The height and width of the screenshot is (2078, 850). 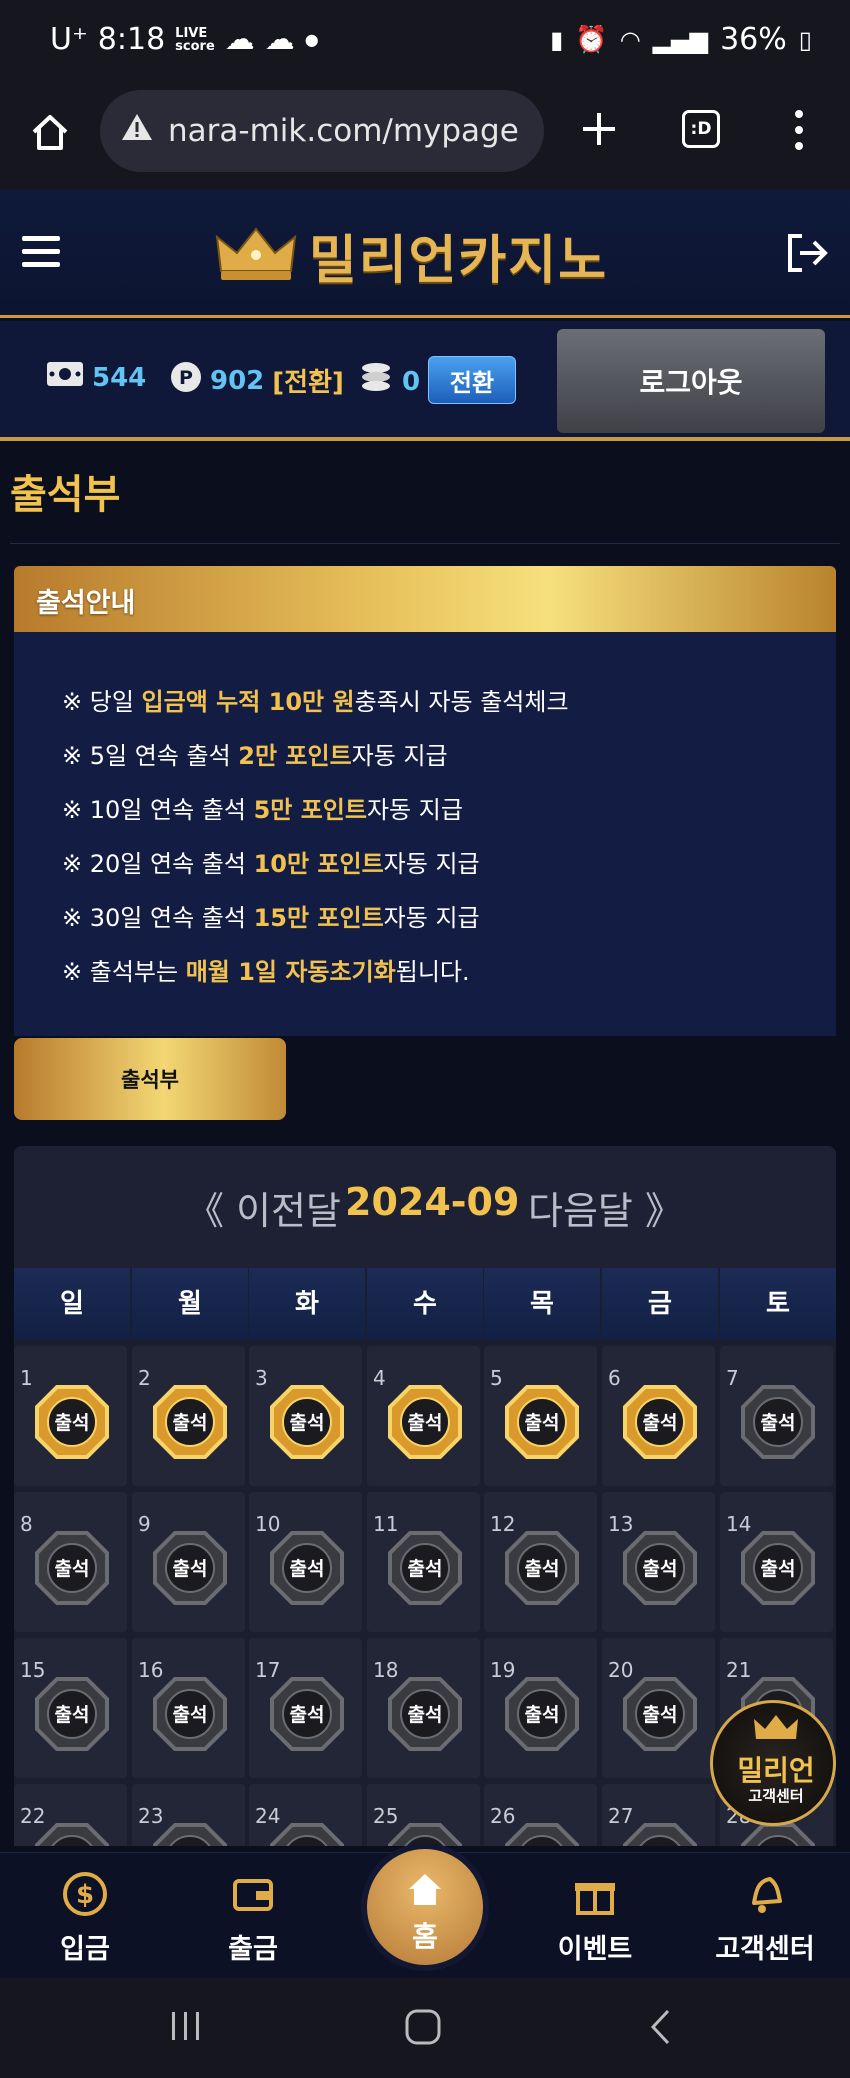 I want to click on guide-rule: ※ 5일 연속 출석 2만 포인트자동 지급, so click(x=255, y=756).